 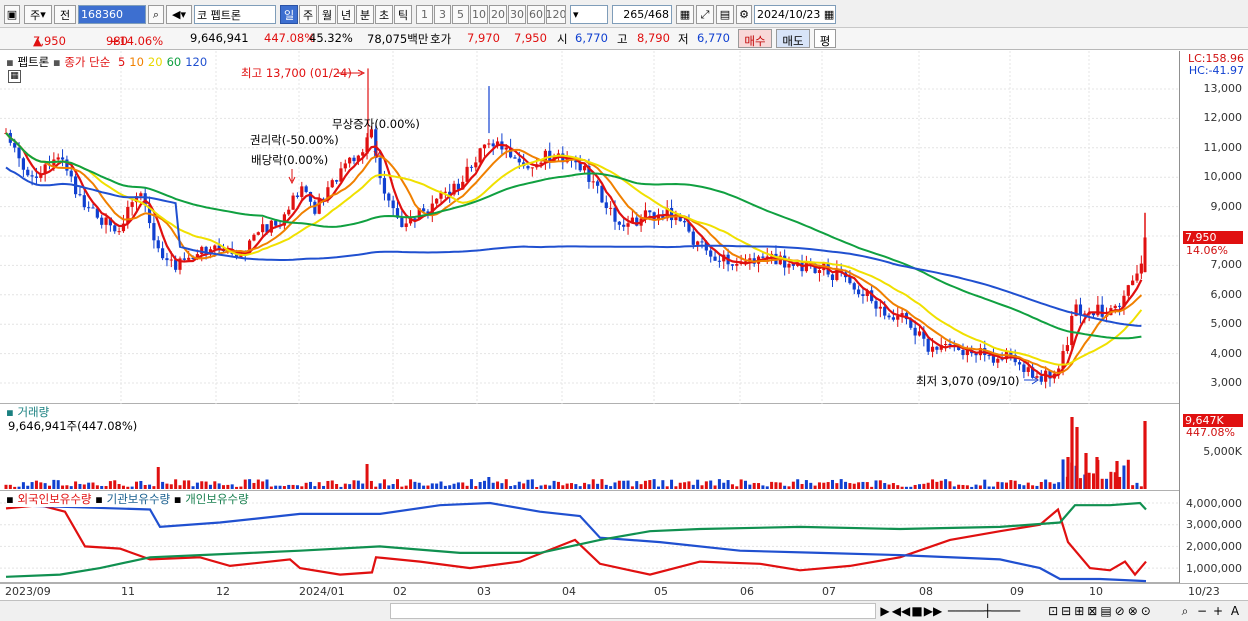 I want to click on count-button: 20, so click(x=498, y=14).